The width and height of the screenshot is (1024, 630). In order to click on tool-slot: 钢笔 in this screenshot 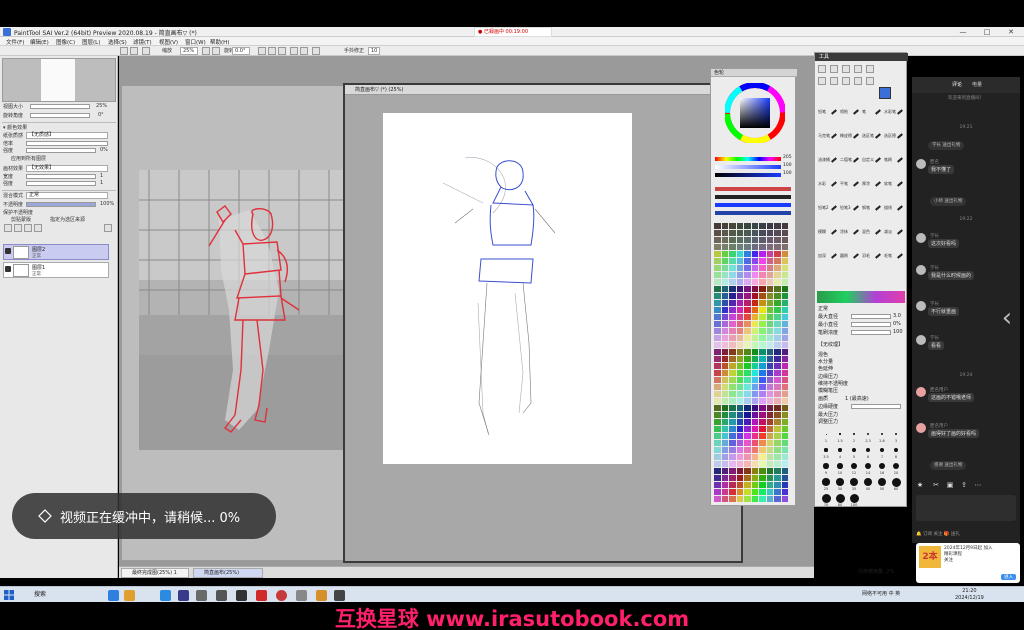, I will do `click(872, 210)`.